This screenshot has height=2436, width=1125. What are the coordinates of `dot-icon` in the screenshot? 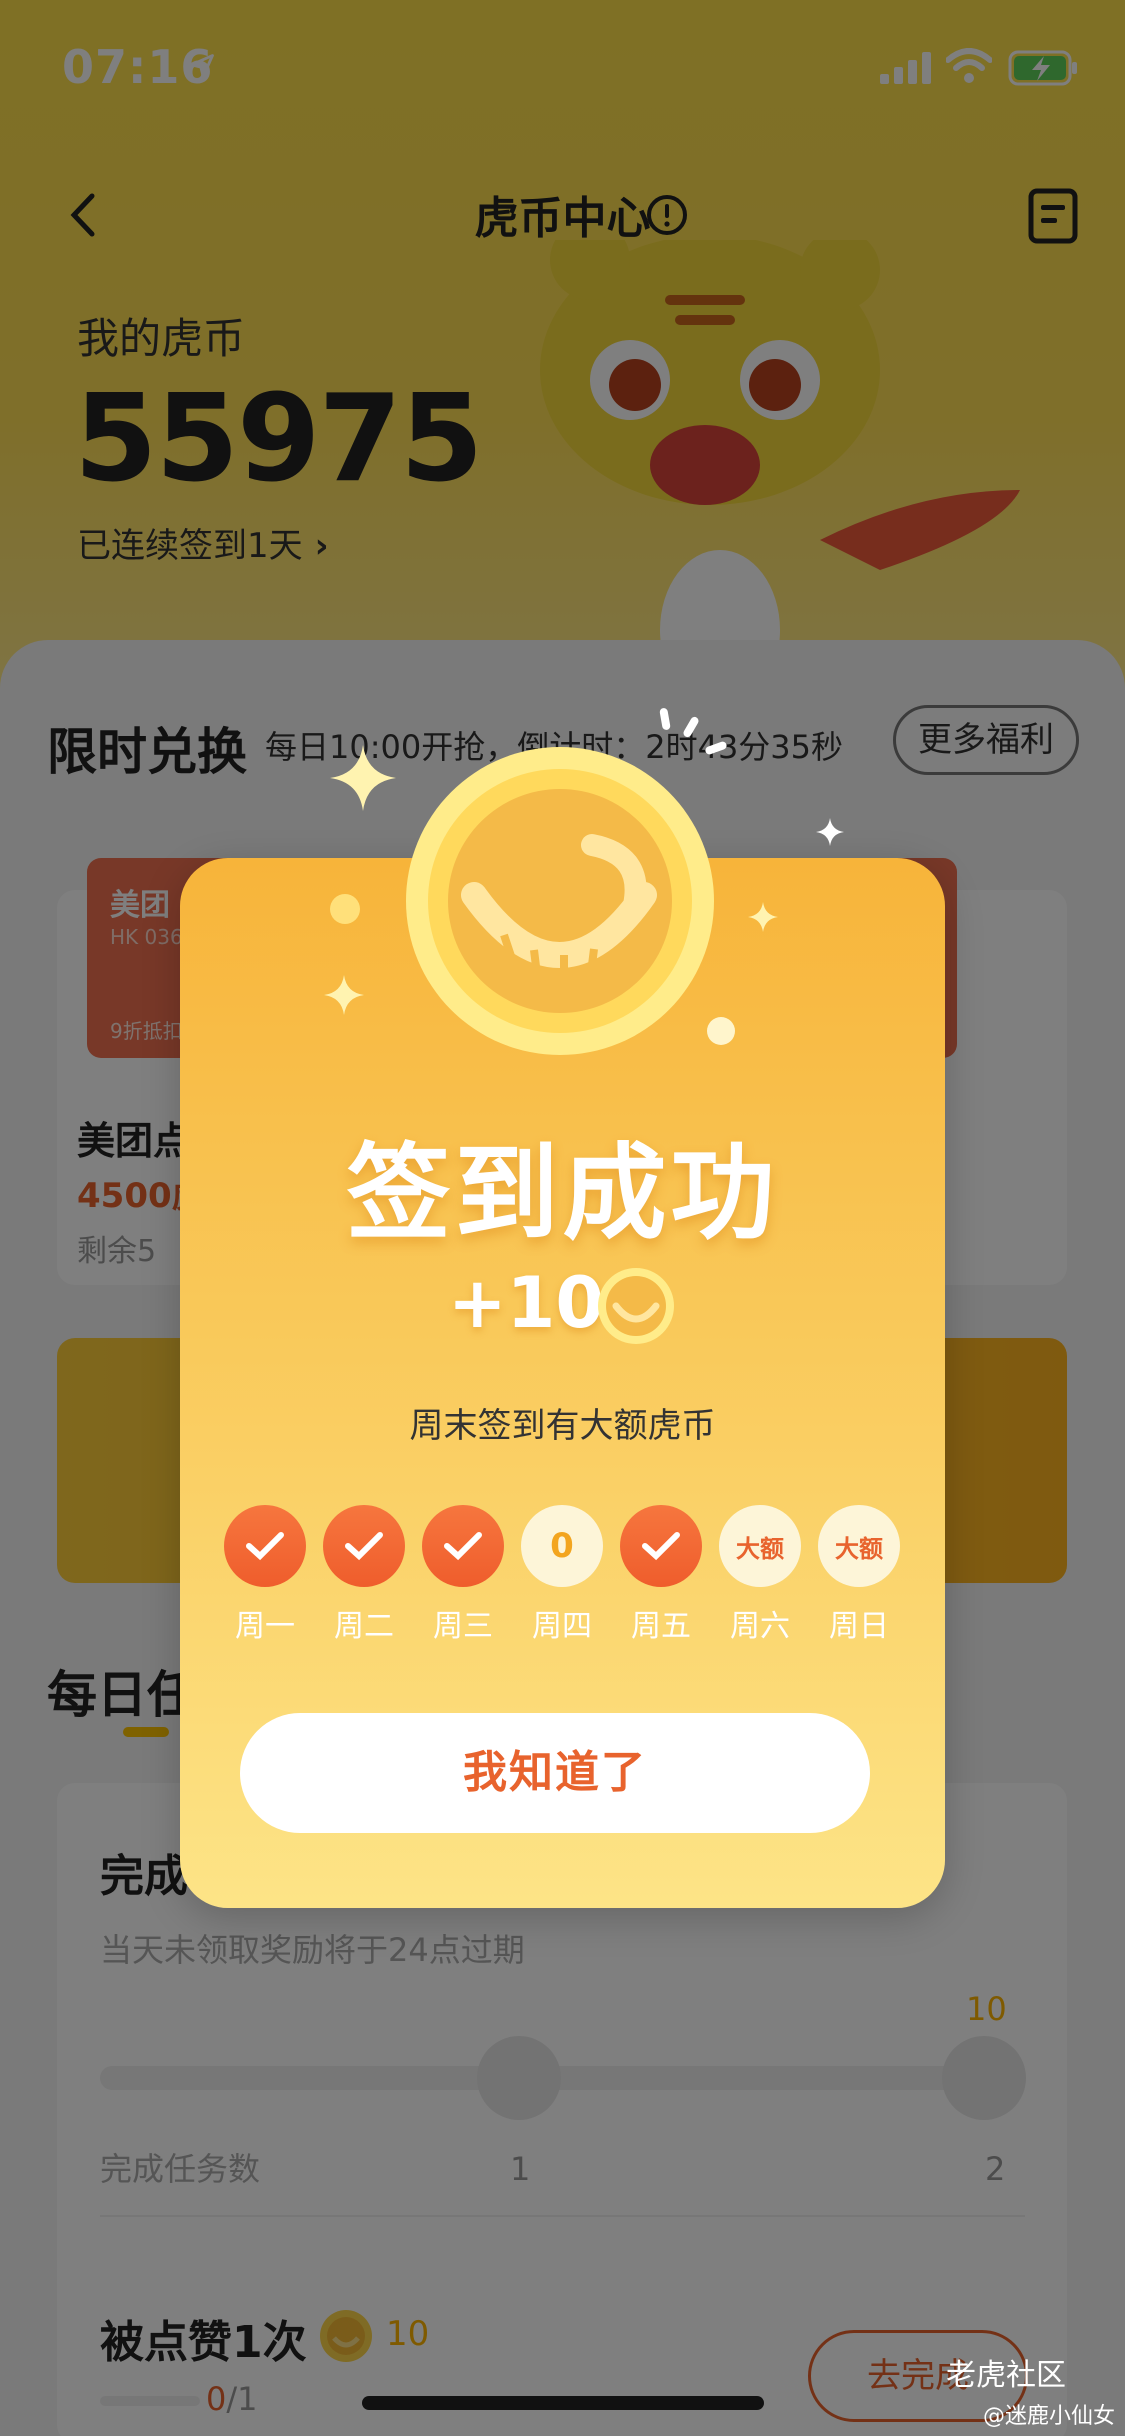 It's located at (345, 909).